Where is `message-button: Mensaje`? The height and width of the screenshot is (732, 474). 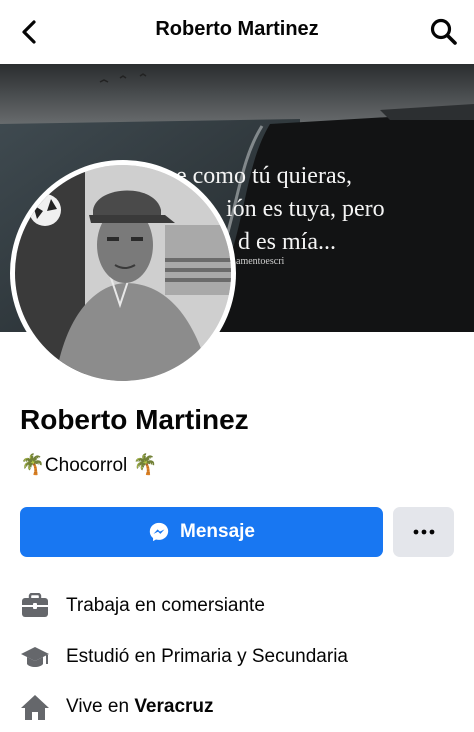
message-button: Mensaje is located at coordinates (201, 532).